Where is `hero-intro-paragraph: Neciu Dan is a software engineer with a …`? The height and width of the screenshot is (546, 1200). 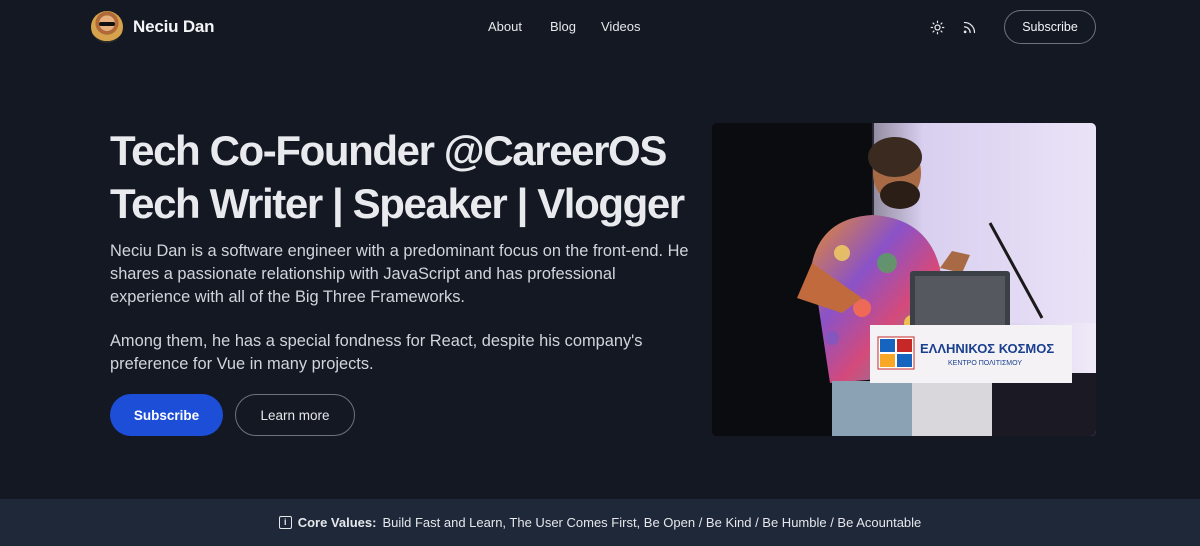
hero-intro-paragraph: Neciu Dan is a software engineer with a … is located at coordinates (399, 274).